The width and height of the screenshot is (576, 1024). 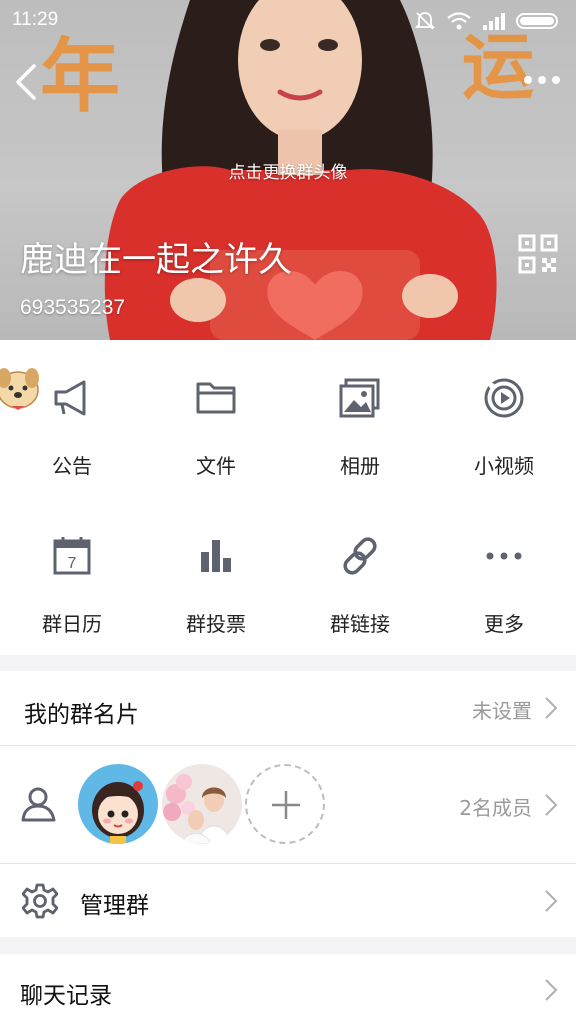 I want to click on members-row: 2名成员, so click(x=288, y=805).